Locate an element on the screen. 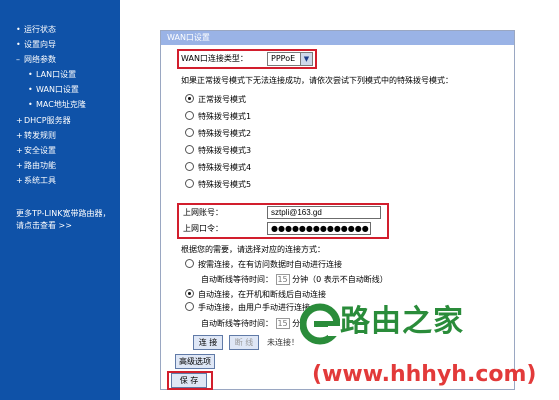  sidebar-item-network: – 网络参数 is located at coordinates (36, 60).